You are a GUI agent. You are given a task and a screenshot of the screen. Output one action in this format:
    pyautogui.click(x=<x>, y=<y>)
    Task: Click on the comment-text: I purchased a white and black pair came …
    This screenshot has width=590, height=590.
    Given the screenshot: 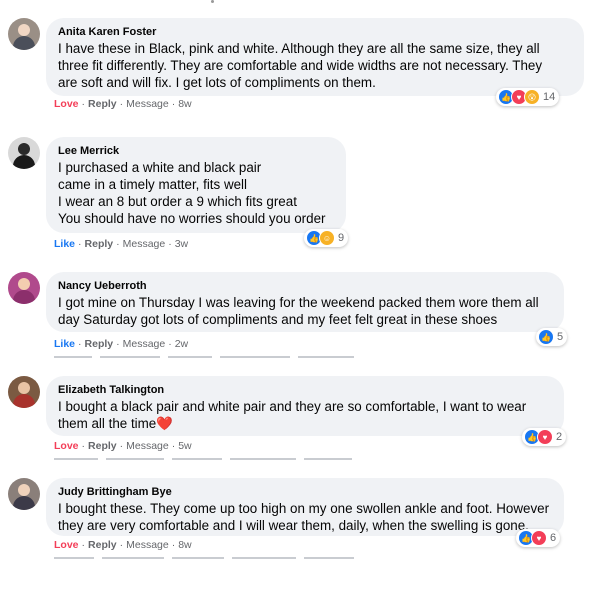 What is the action you would take?
    pyautogui.click(x=192, y=193)
    